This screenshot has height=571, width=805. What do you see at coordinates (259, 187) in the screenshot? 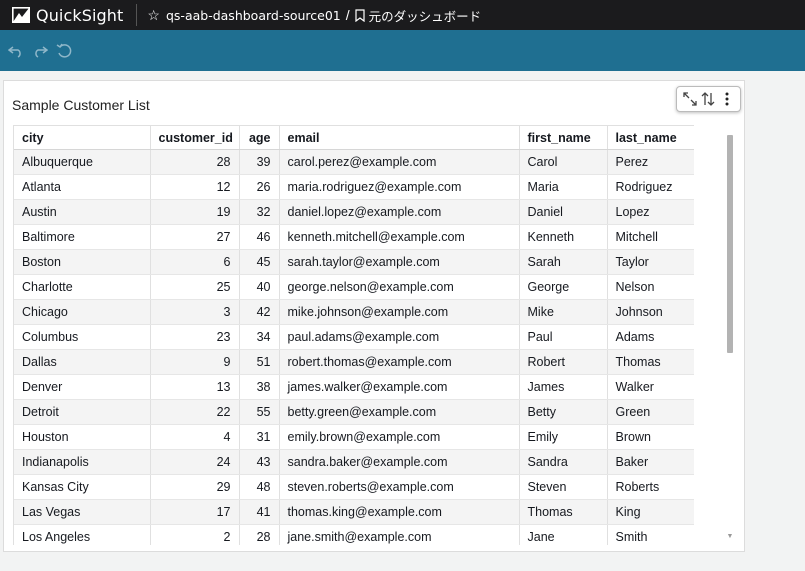
I see `table-cell-age: 26` at bounding box center [259, 187].